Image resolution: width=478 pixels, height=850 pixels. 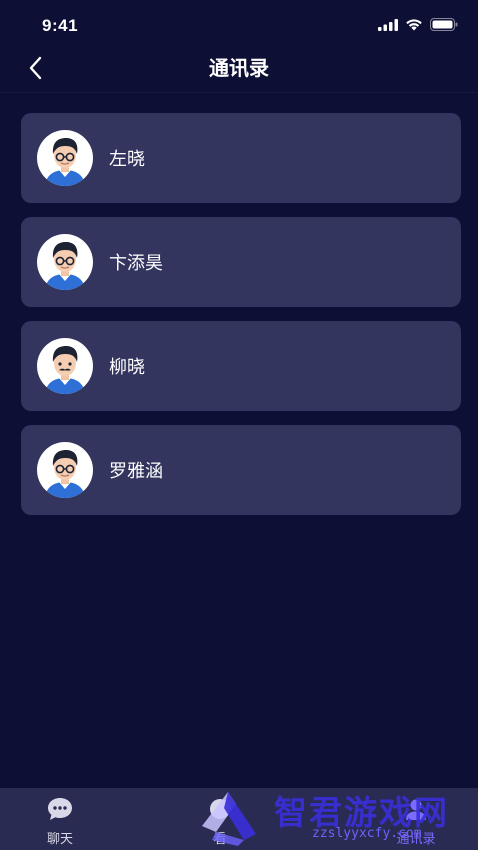 I want to click on contact-card: 卞添昊, so click(x=241, y=262).